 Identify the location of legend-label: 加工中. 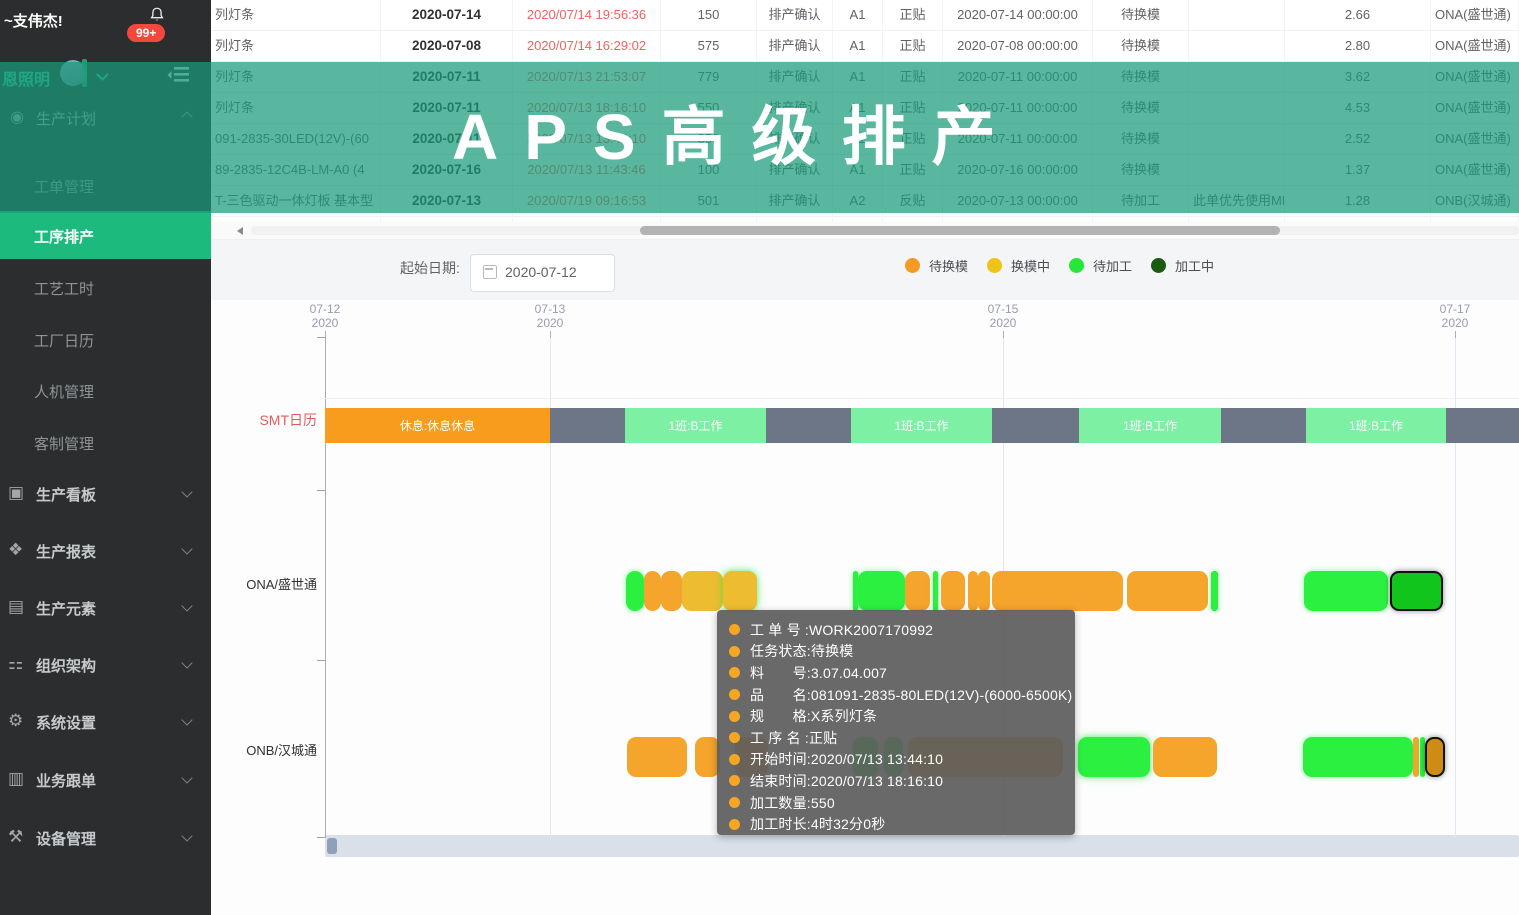
(1195, 266).